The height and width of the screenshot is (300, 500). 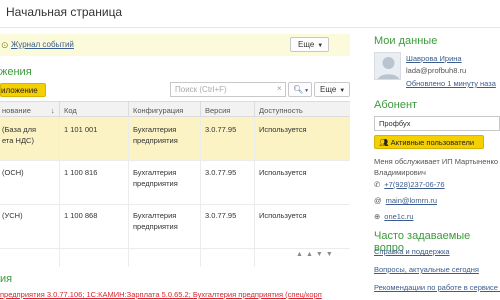 I want to click on search-button: 🔍︎▼, so click(x=300, y=89).